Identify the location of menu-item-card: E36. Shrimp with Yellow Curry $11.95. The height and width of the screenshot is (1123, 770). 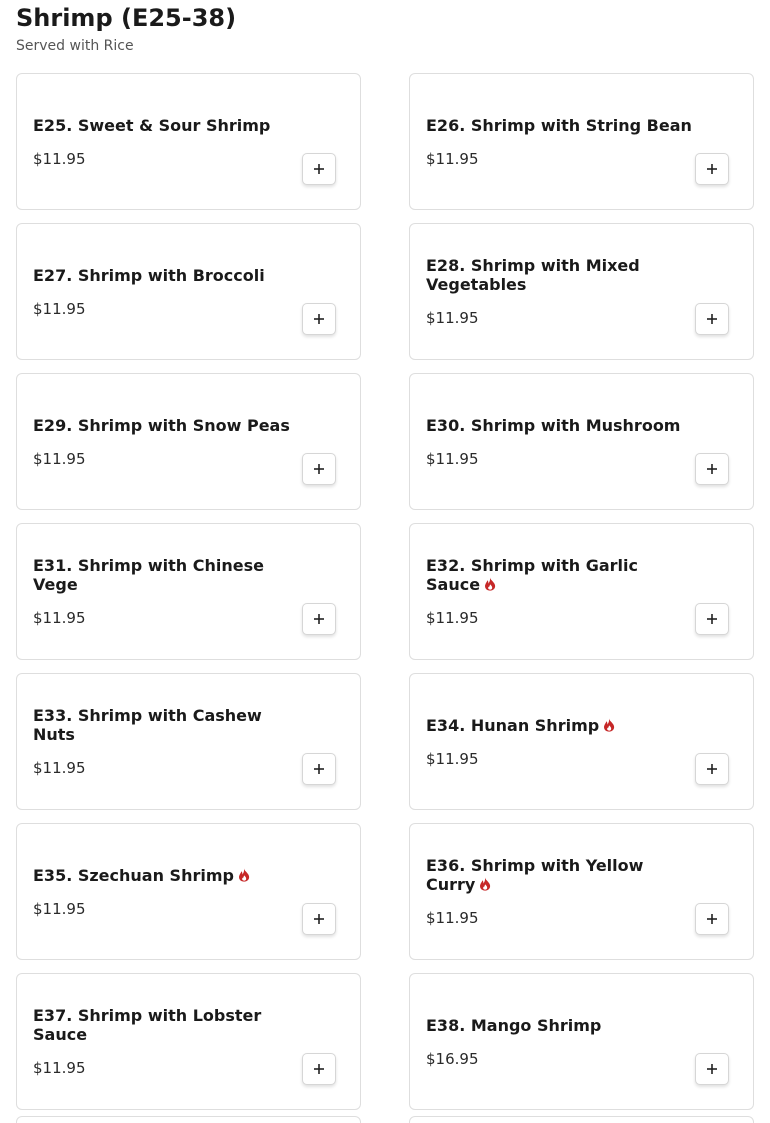
(581, 891).